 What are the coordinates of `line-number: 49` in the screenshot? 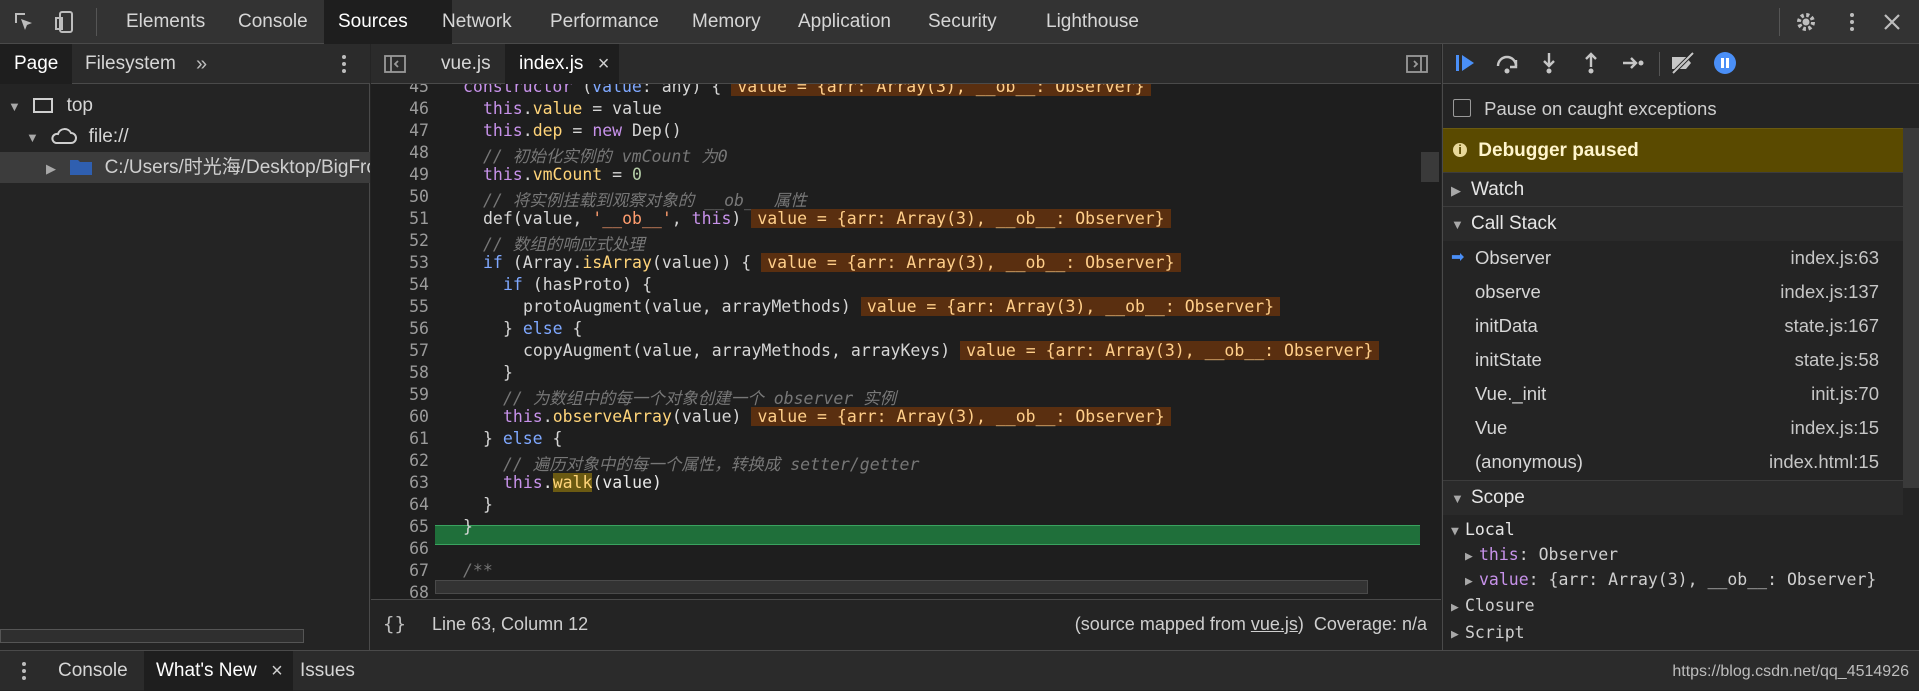 It's located at (400, 174).